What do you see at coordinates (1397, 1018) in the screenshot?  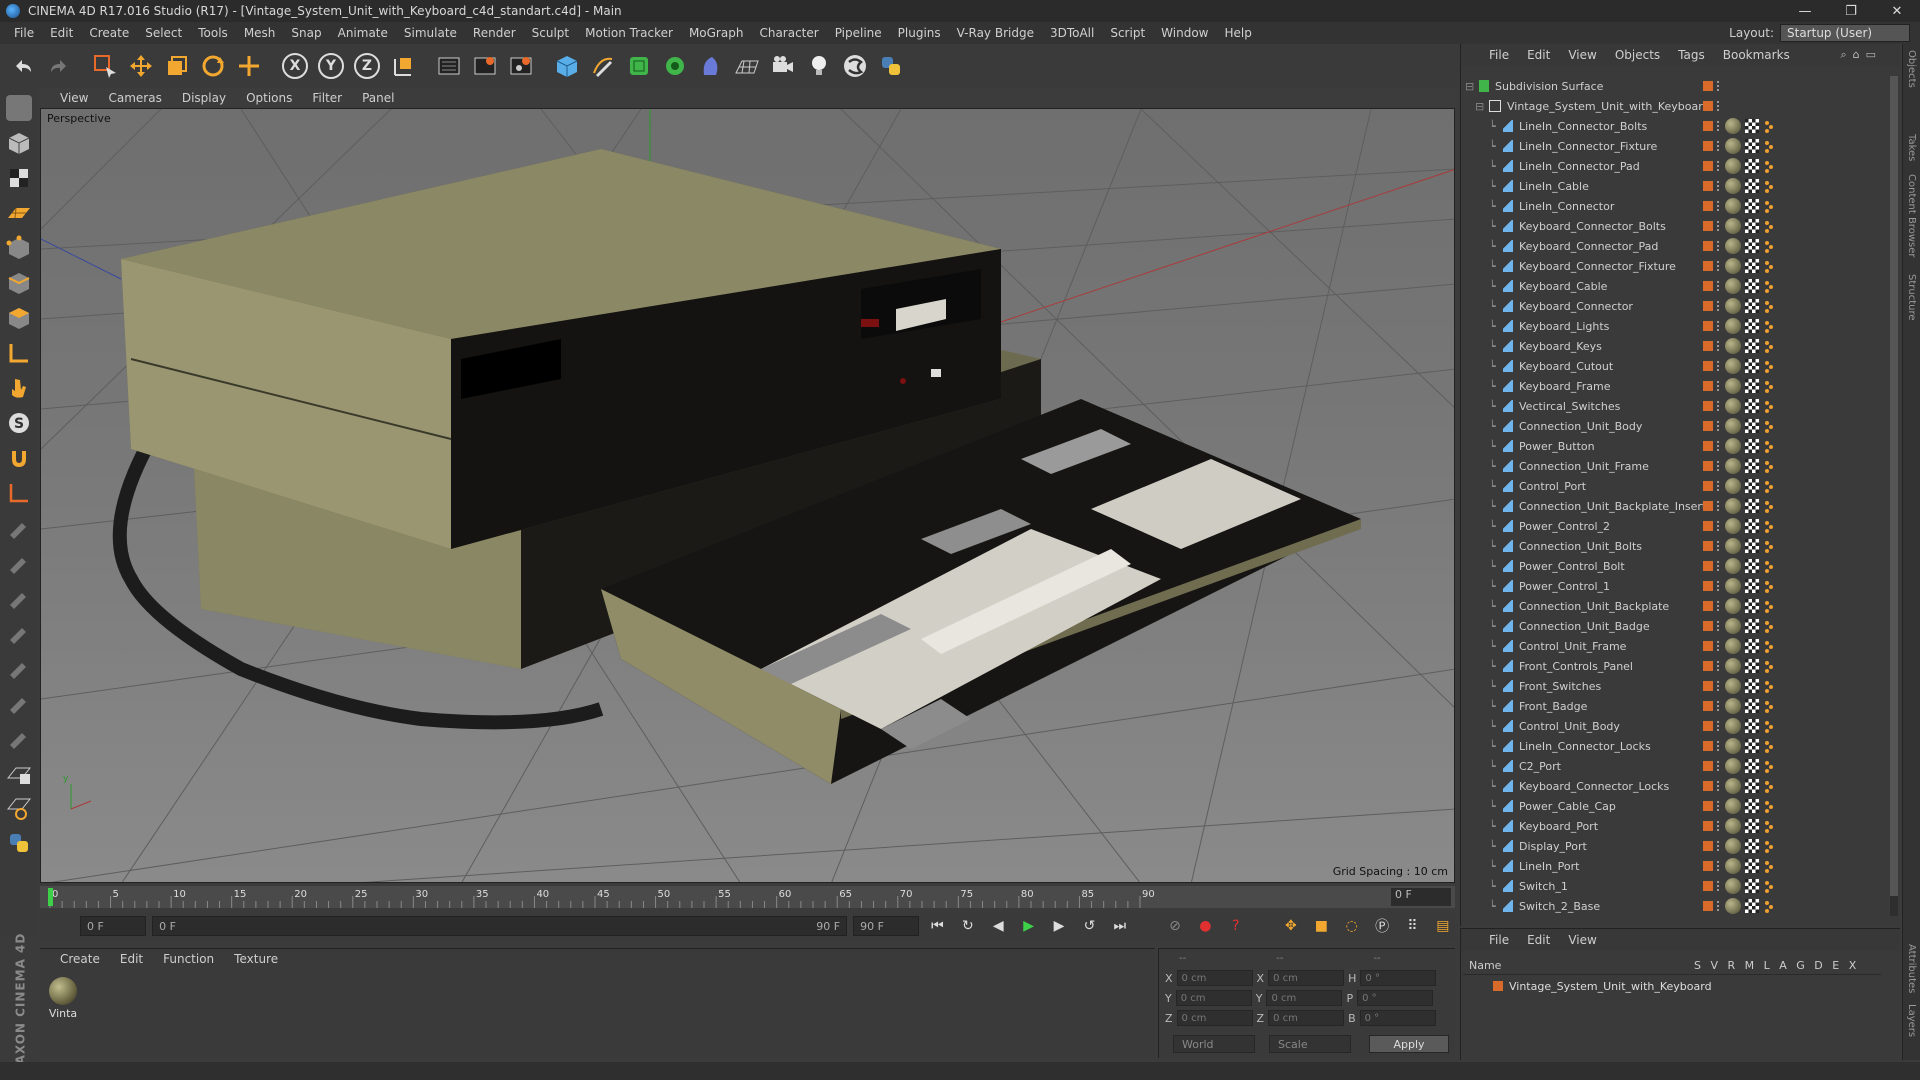 I see `rotation-b-field: 0 °` at bounding box center [1397, 1018].